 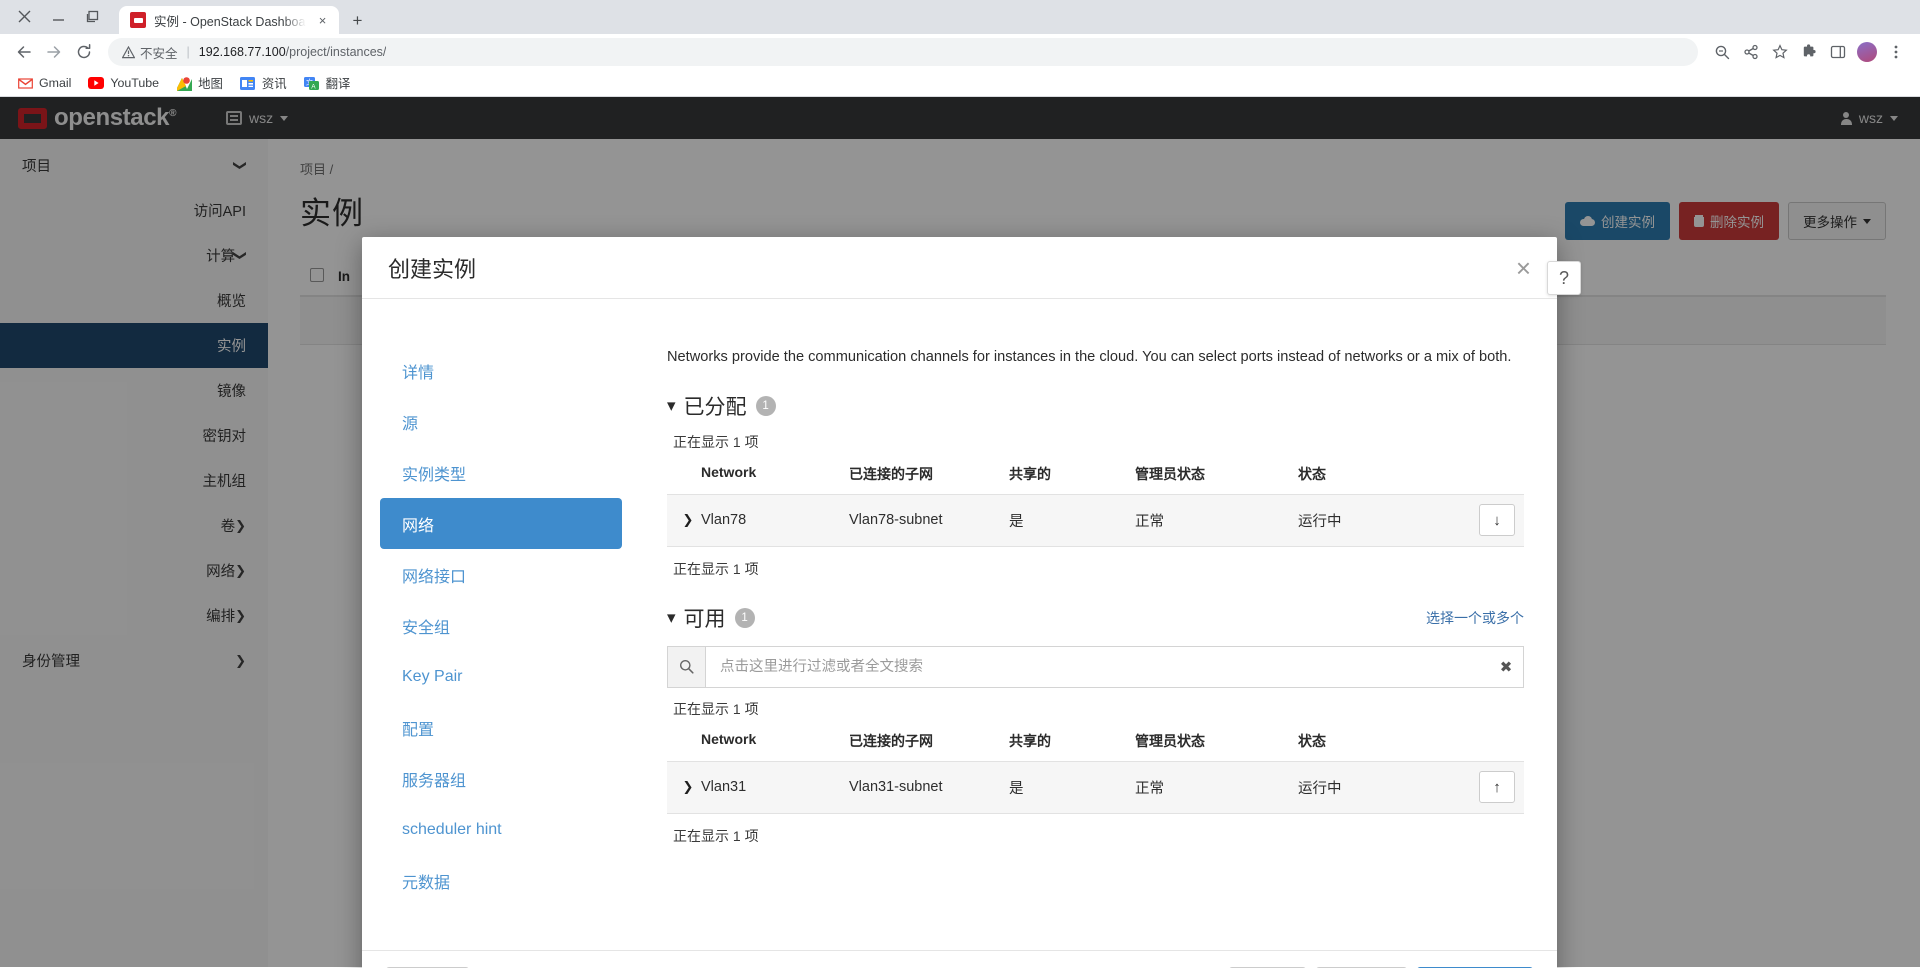 What do you see at coordinates (501, 676) in the screenshot?
I see `wizard-step-6: Key Pair` at bounding box center [501, 676].